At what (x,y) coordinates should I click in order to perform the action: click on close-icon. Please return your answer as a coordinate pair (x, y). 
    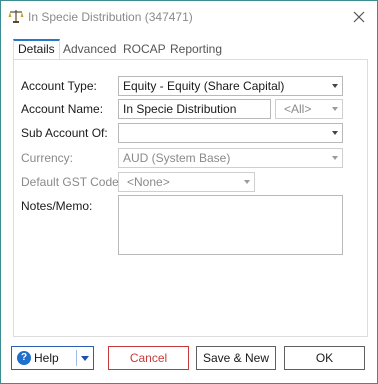
    Looking at the image, I should click on (359, 17).